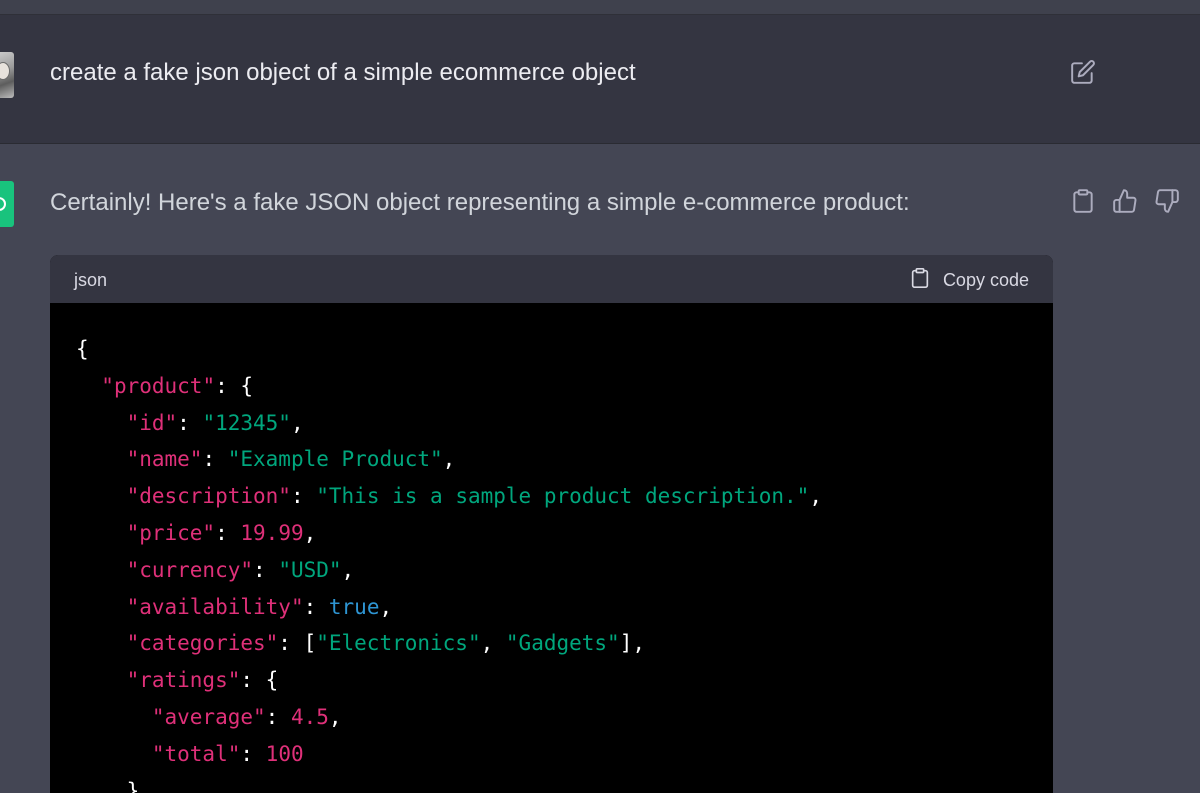  I want to click on code-token: }, so click(108, 785).